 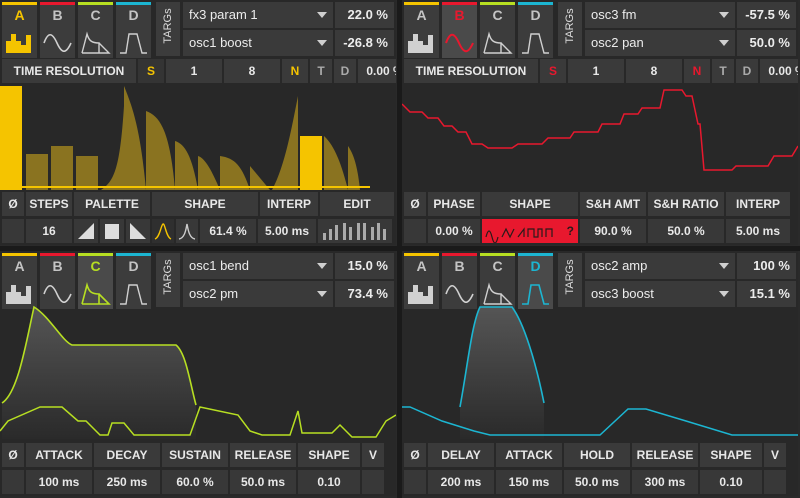 I want to click on decay-value: 250 ms, so click(x=127, y=482).